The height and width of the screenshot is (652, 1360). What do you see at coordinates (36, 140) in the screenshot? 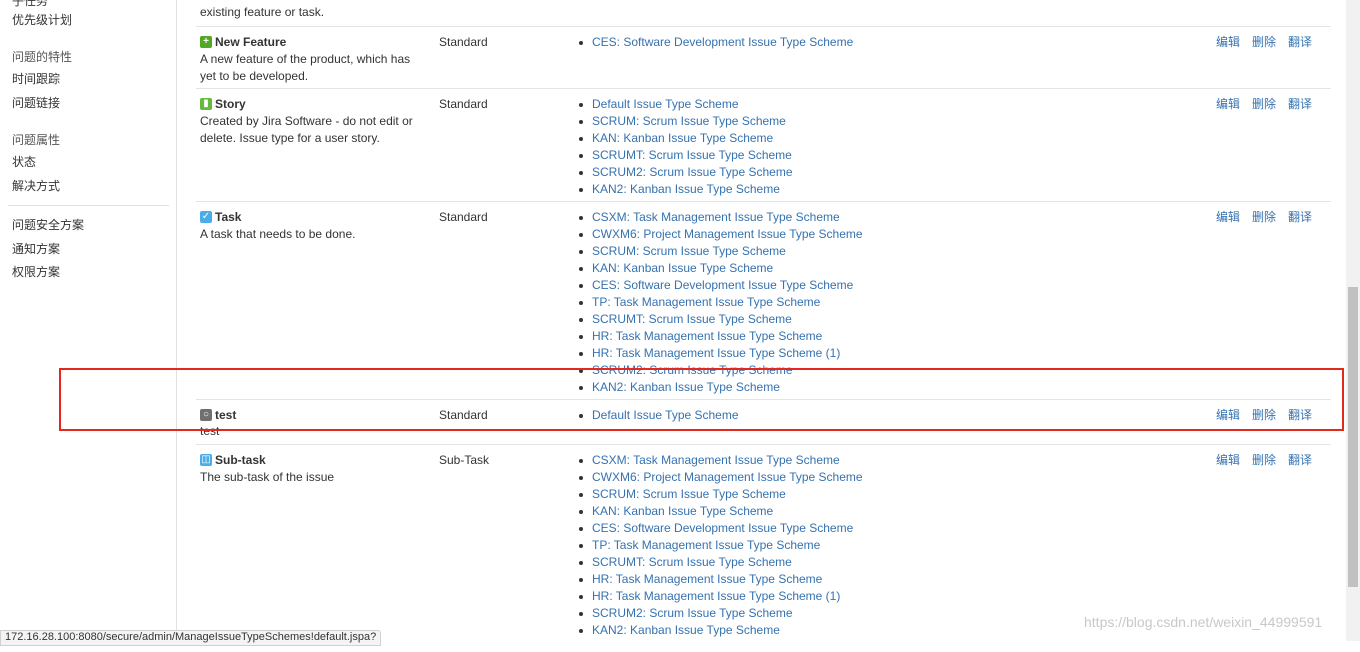
I see `sidebar-heading-issue-attributes: 问题属性` at bounding box center [36, 140].